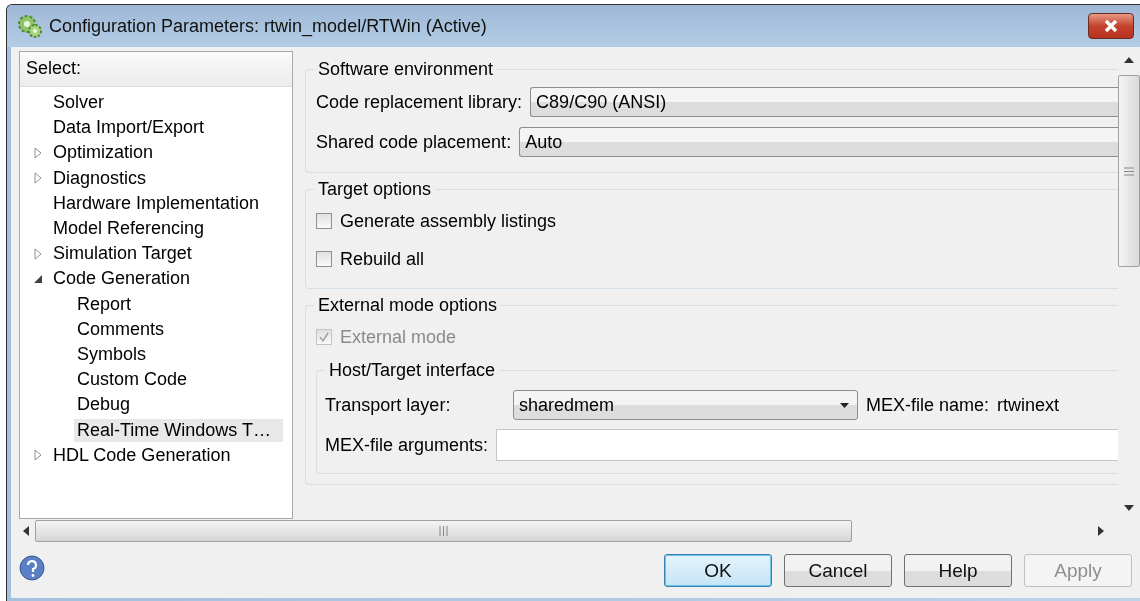  Describe the element at coordinates (448, 221) in the screenshot. I see `checkbox-label: Generate assembly listings` at that location.